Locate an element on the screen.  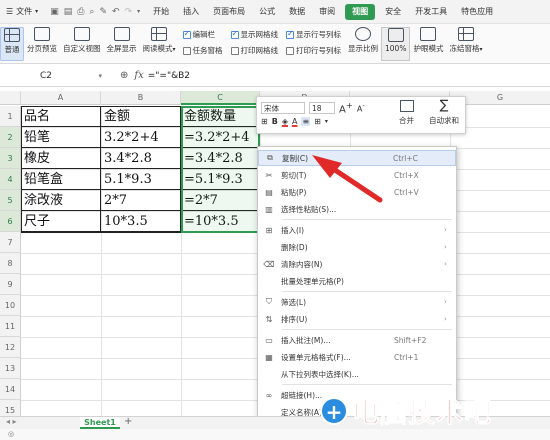
watermark: + 电脑技术吧 is located at coordinates (406, 410).